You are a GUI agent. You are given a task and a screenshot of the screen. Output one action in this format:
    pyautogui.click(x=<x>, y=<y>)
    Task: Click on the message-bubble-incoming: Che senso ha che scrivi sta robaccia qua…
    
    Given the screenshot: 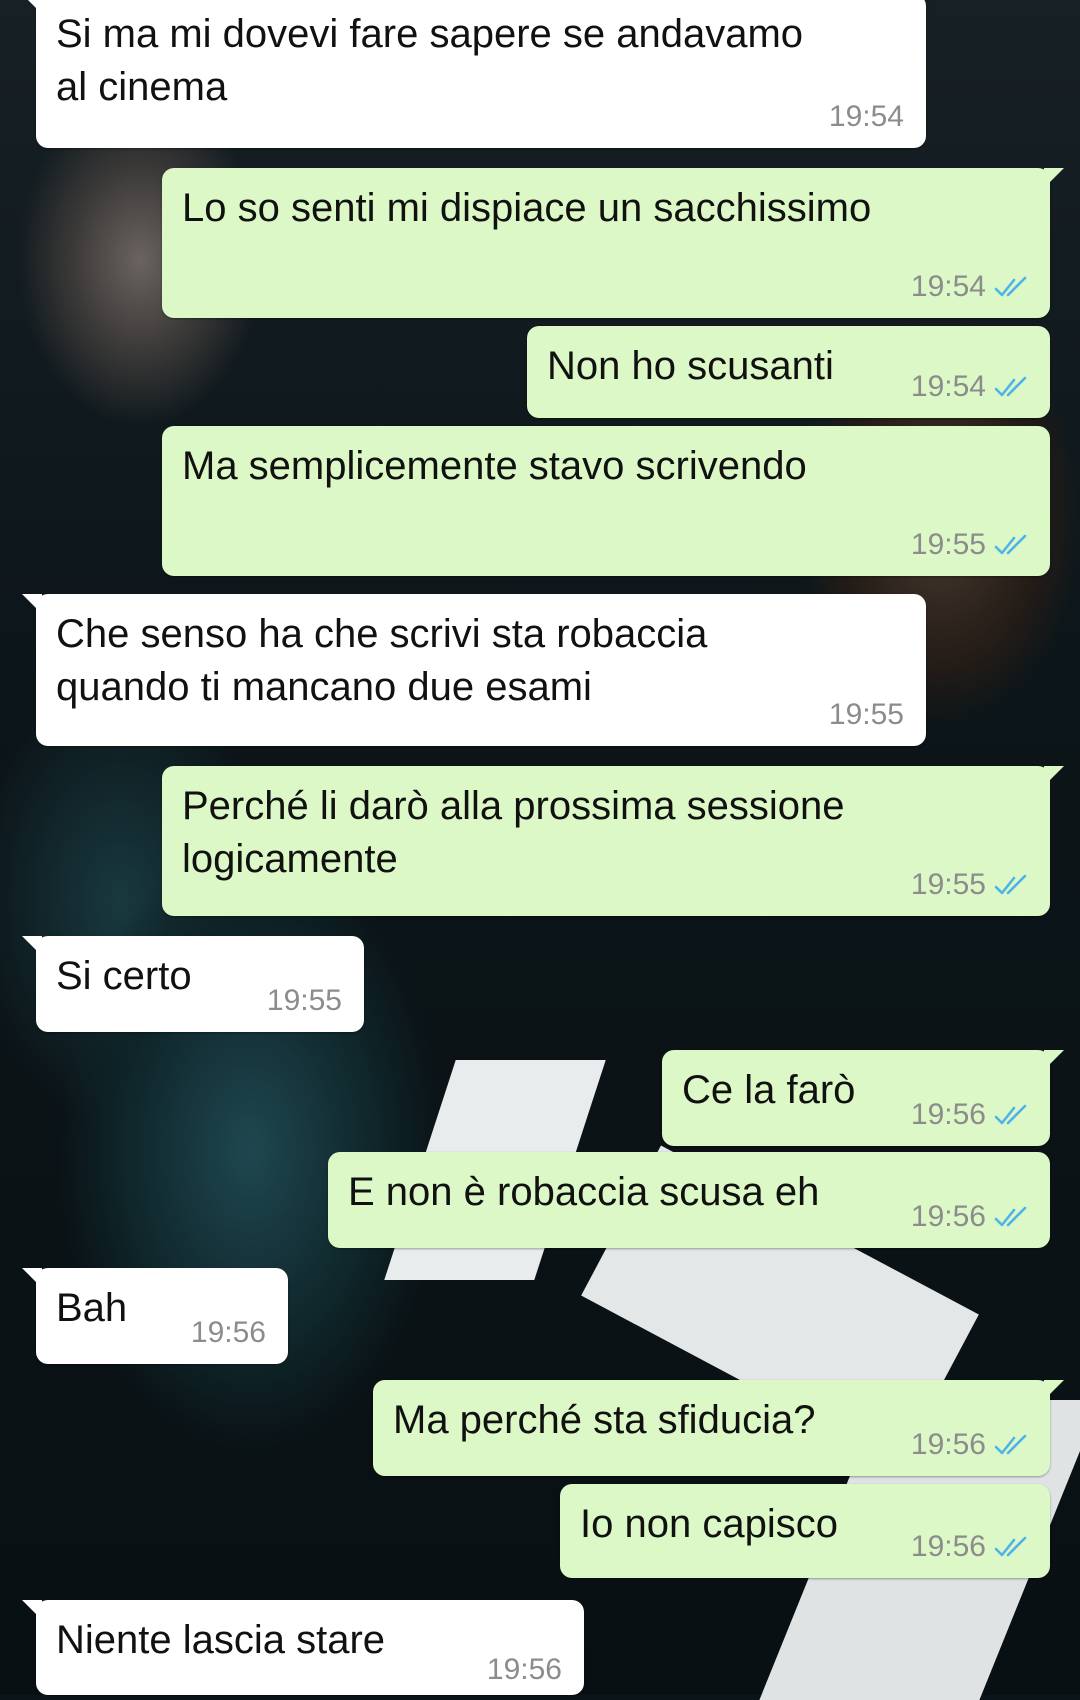 What is the action you would take?
    pyautogui.click(x=474, y=670)
    